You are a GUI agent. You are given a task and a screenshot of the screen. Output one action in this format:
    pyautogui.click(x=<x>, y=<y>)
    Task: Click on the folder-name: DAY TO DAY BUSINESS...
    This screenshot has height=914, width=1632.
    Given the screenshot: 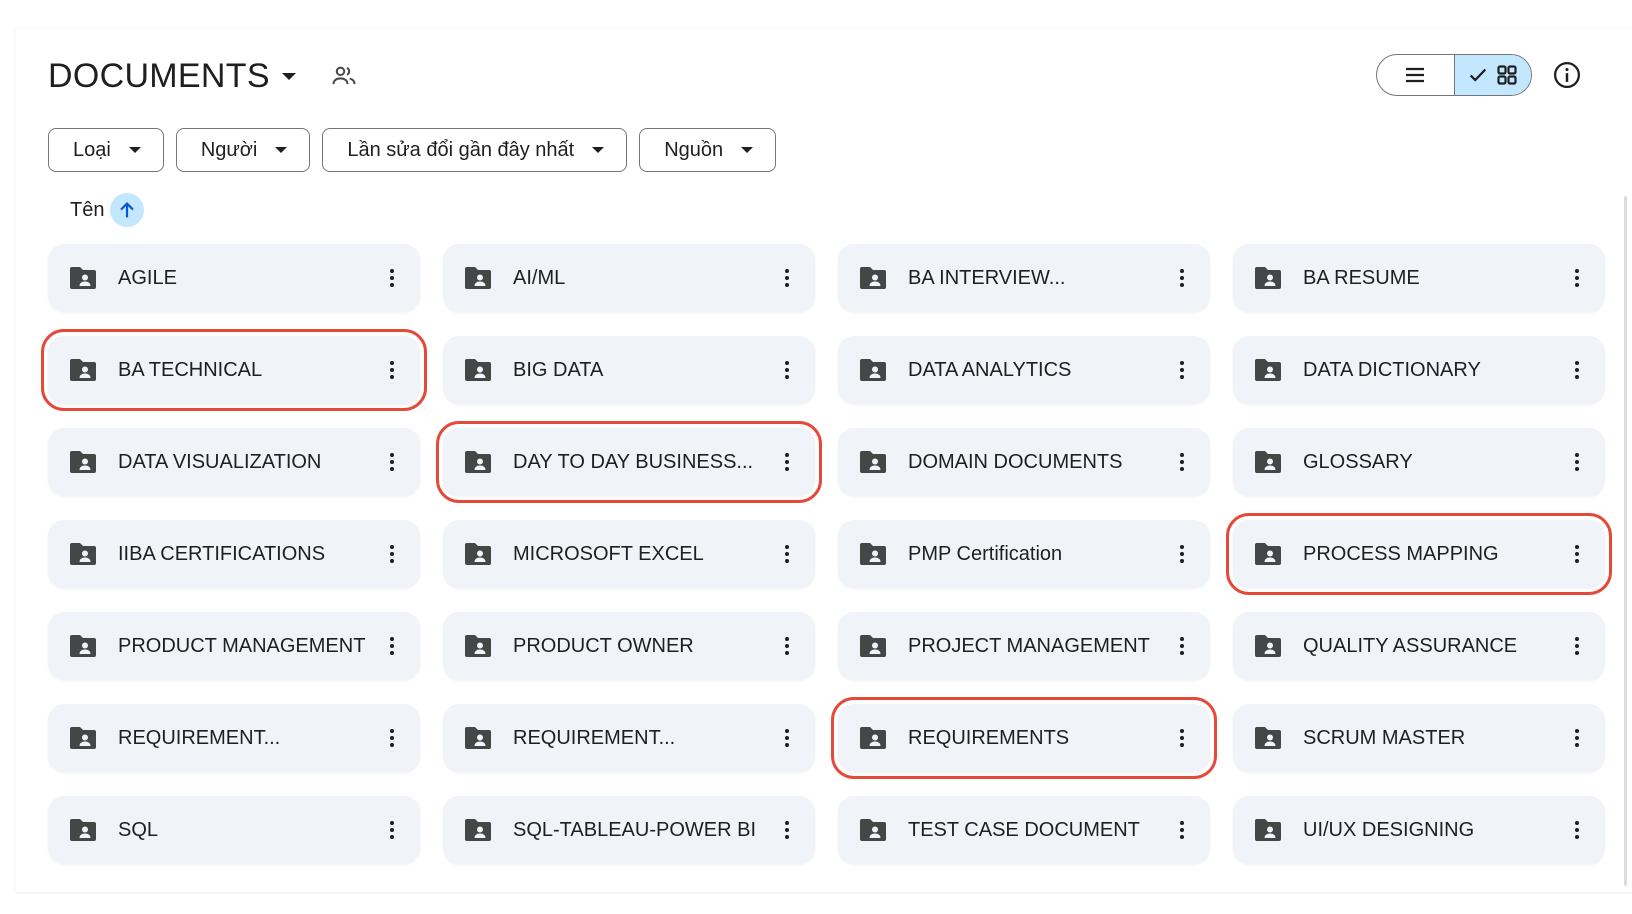 What is the action you would take?
    pyautogui.click(x=633, y=461)
    